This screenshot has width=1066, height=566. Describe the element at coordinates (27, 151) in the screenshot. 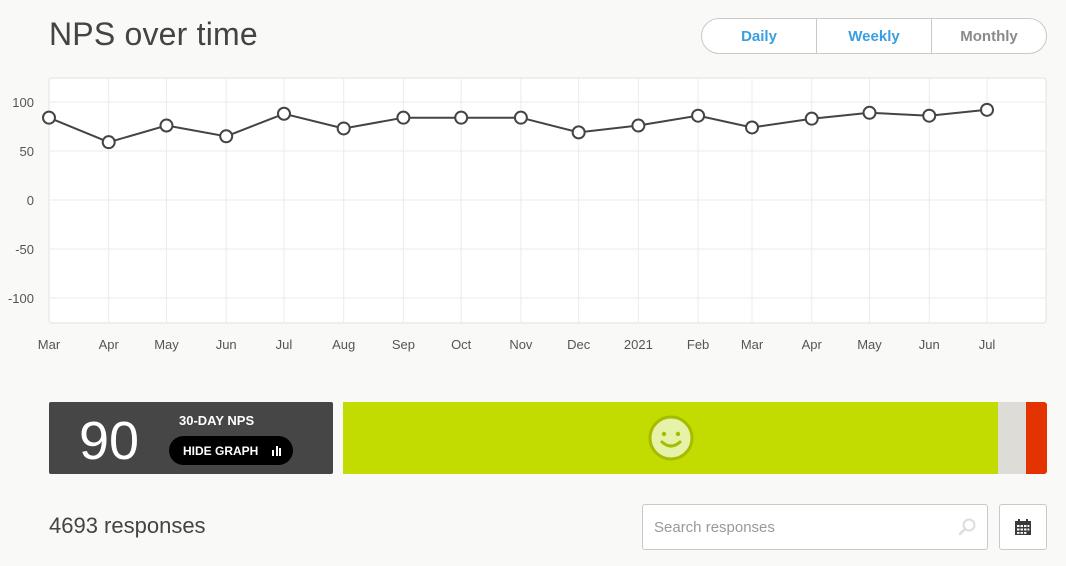

I see `y-tick-label: 50` at that location.